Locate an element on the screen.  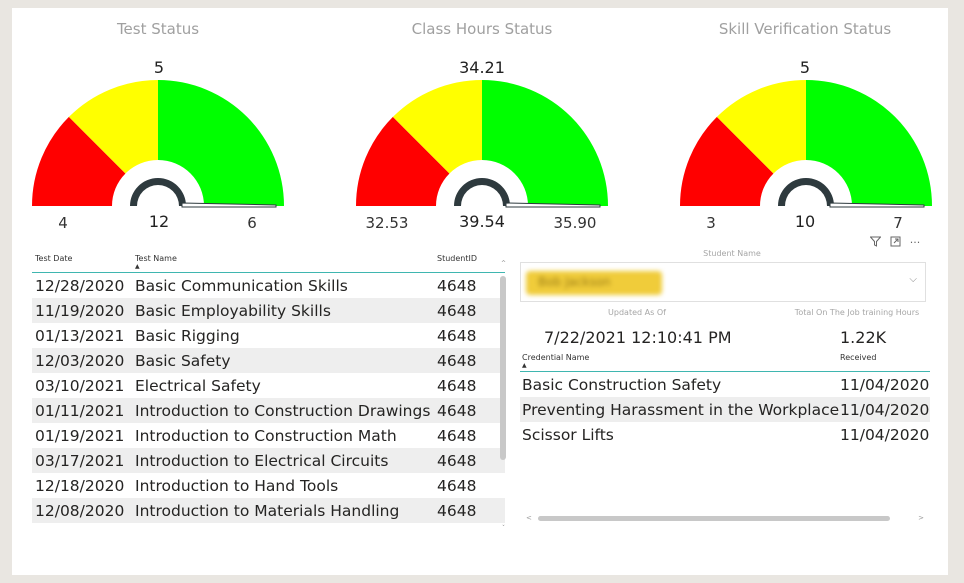
gauge-title: Test Status is located at coordinates (158, 29).